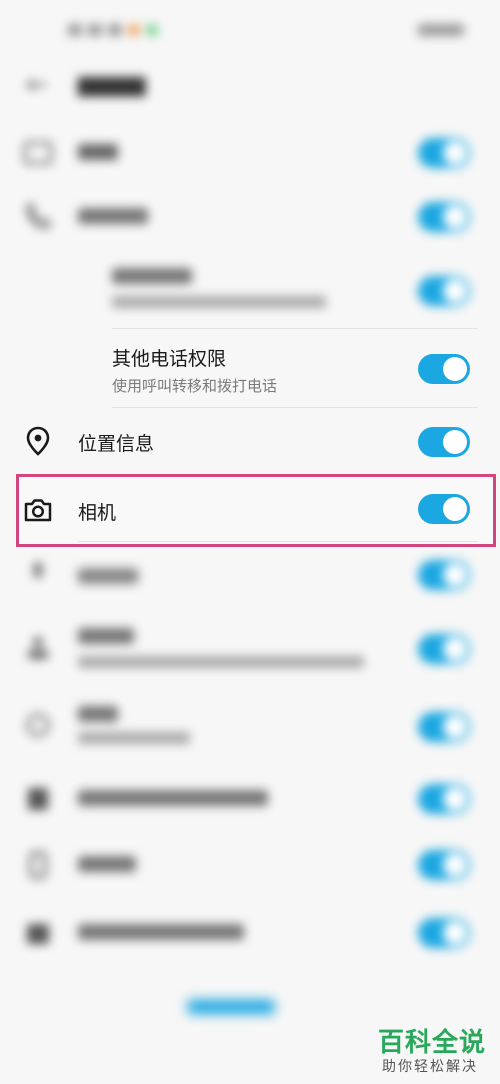 This screenshot has width=500, height=1084. I want to click on permission-row-other-phone: 其他电话权限 使用呼叫转移和拨打电话, so click(250, 369).